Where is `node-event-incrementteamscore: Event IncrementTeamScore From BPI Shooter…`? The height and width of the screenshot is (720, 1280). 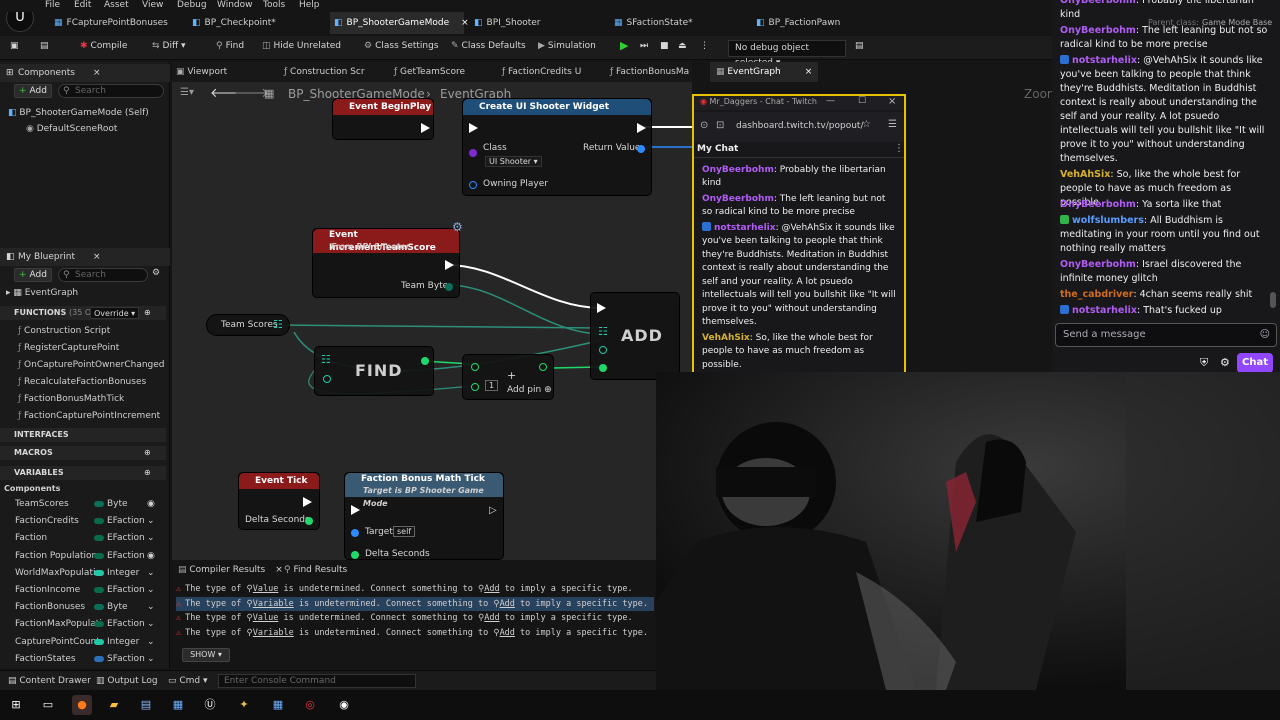 node-event-incrementteamscore: Event IncrementTeamScore From BPI Shooter… is located at coordinates (386, 263).